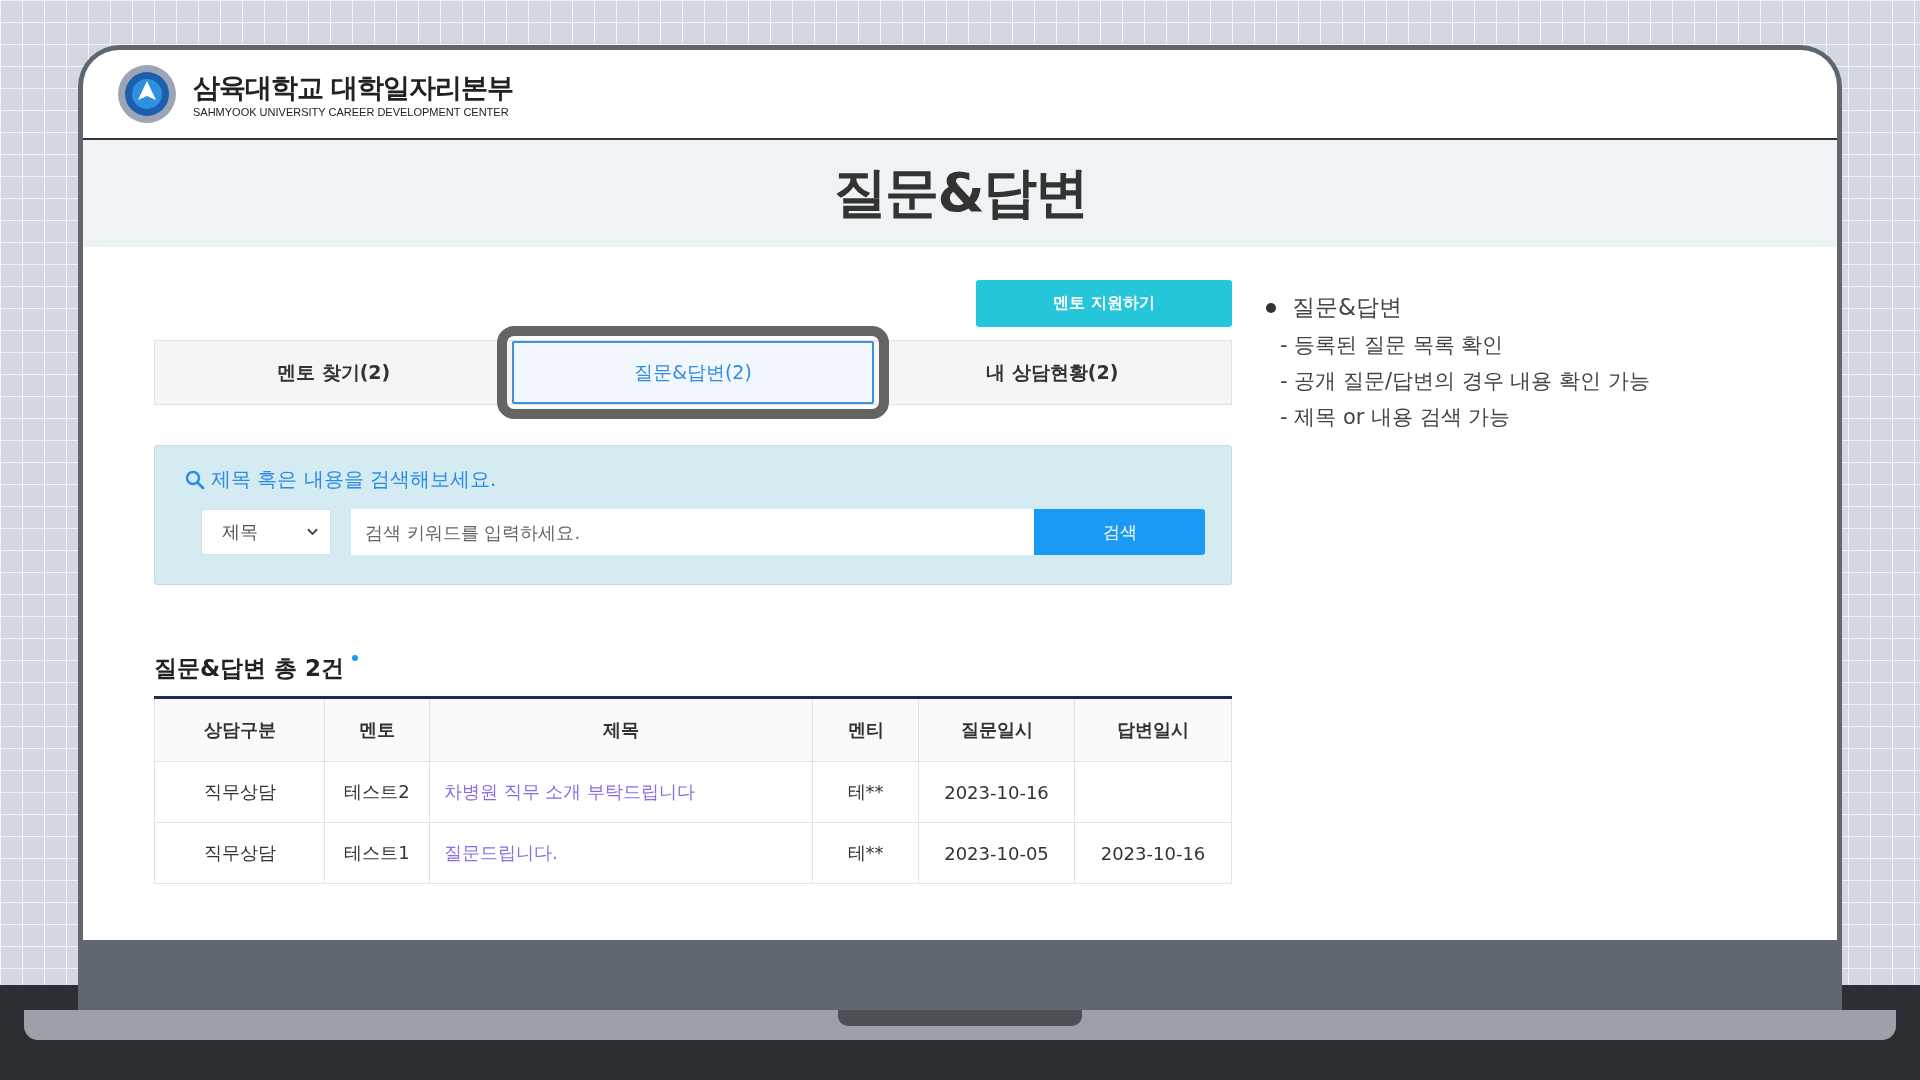  Describe the element at coordinates (501, 852) in the screenshot. I see `question-link: 질문드립니다.` at that location.